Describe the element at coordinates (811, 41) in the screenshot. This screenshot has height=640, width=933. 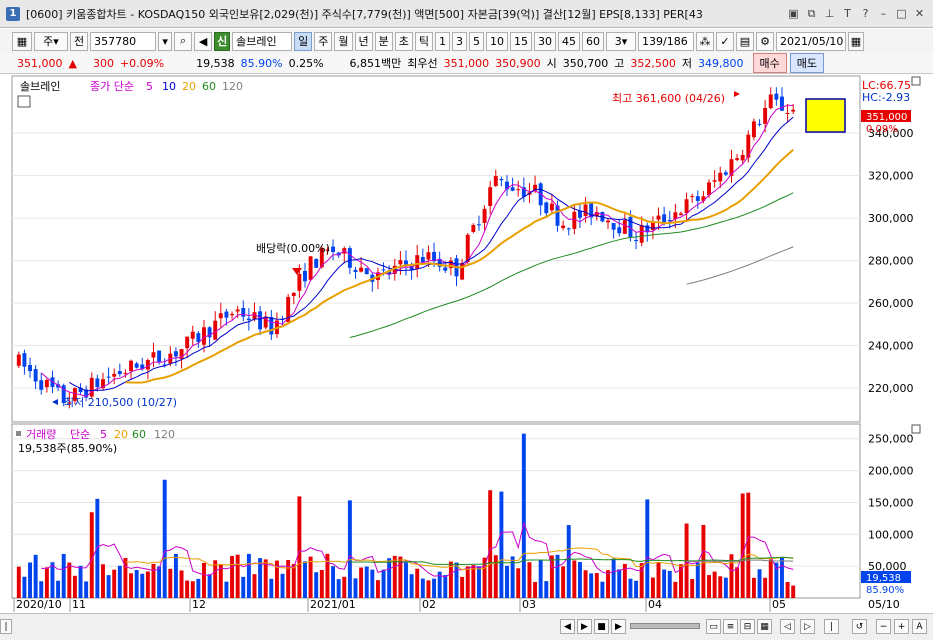
I see `date-input: 2021/05/10` at that location.